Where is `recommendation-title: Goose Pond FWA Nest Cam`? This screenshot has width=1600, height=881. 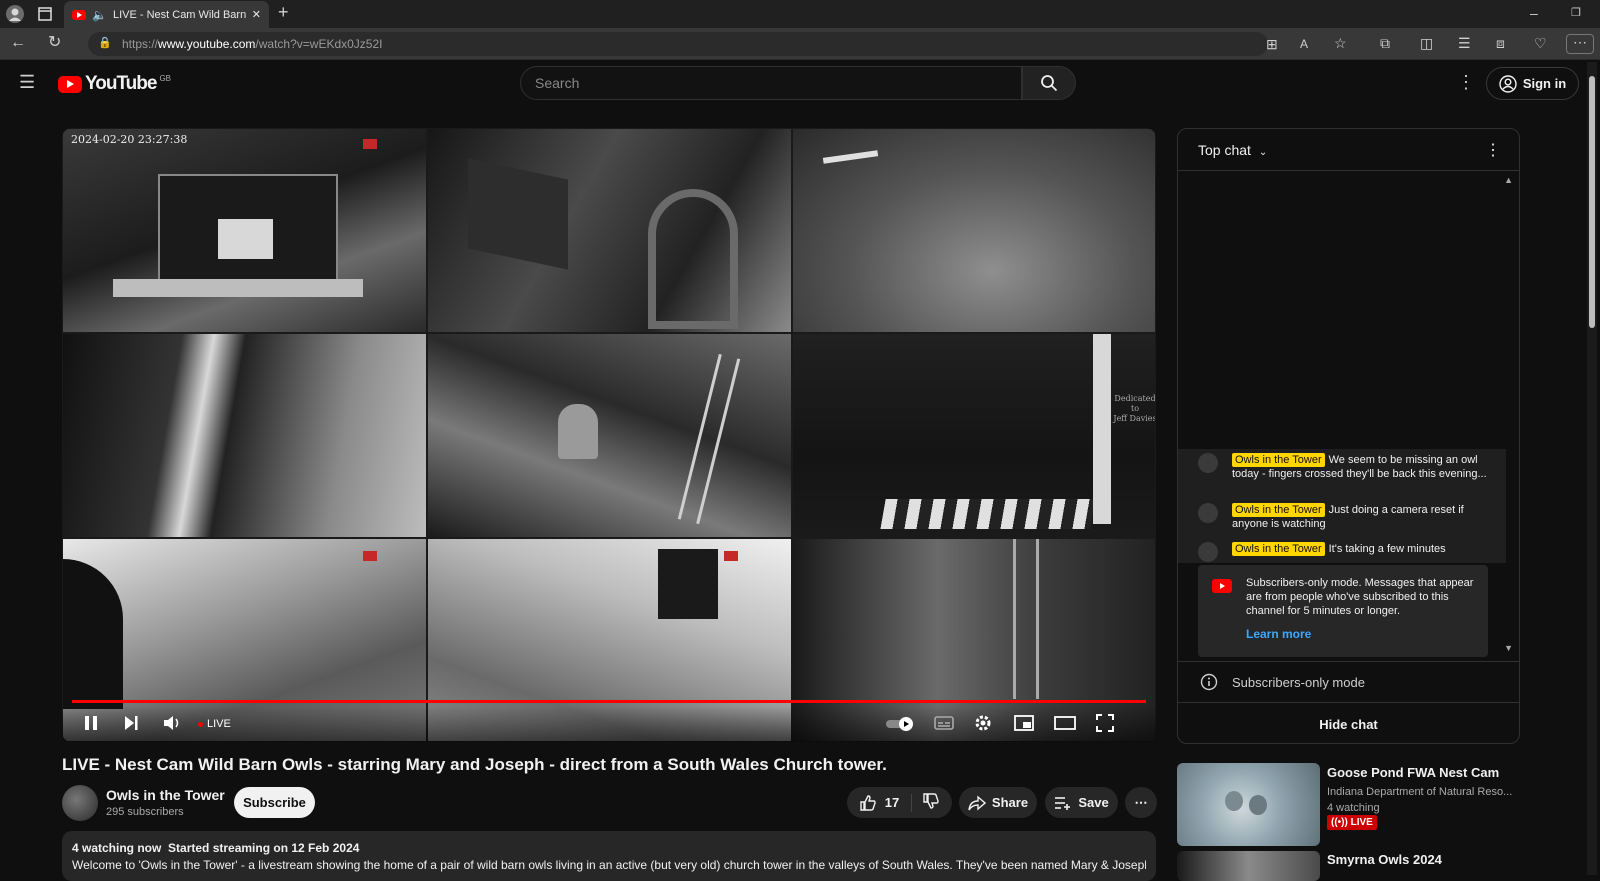
recommendation-title: Goose Pond FWA Nest Cam is located at coordinates (1413, 772).